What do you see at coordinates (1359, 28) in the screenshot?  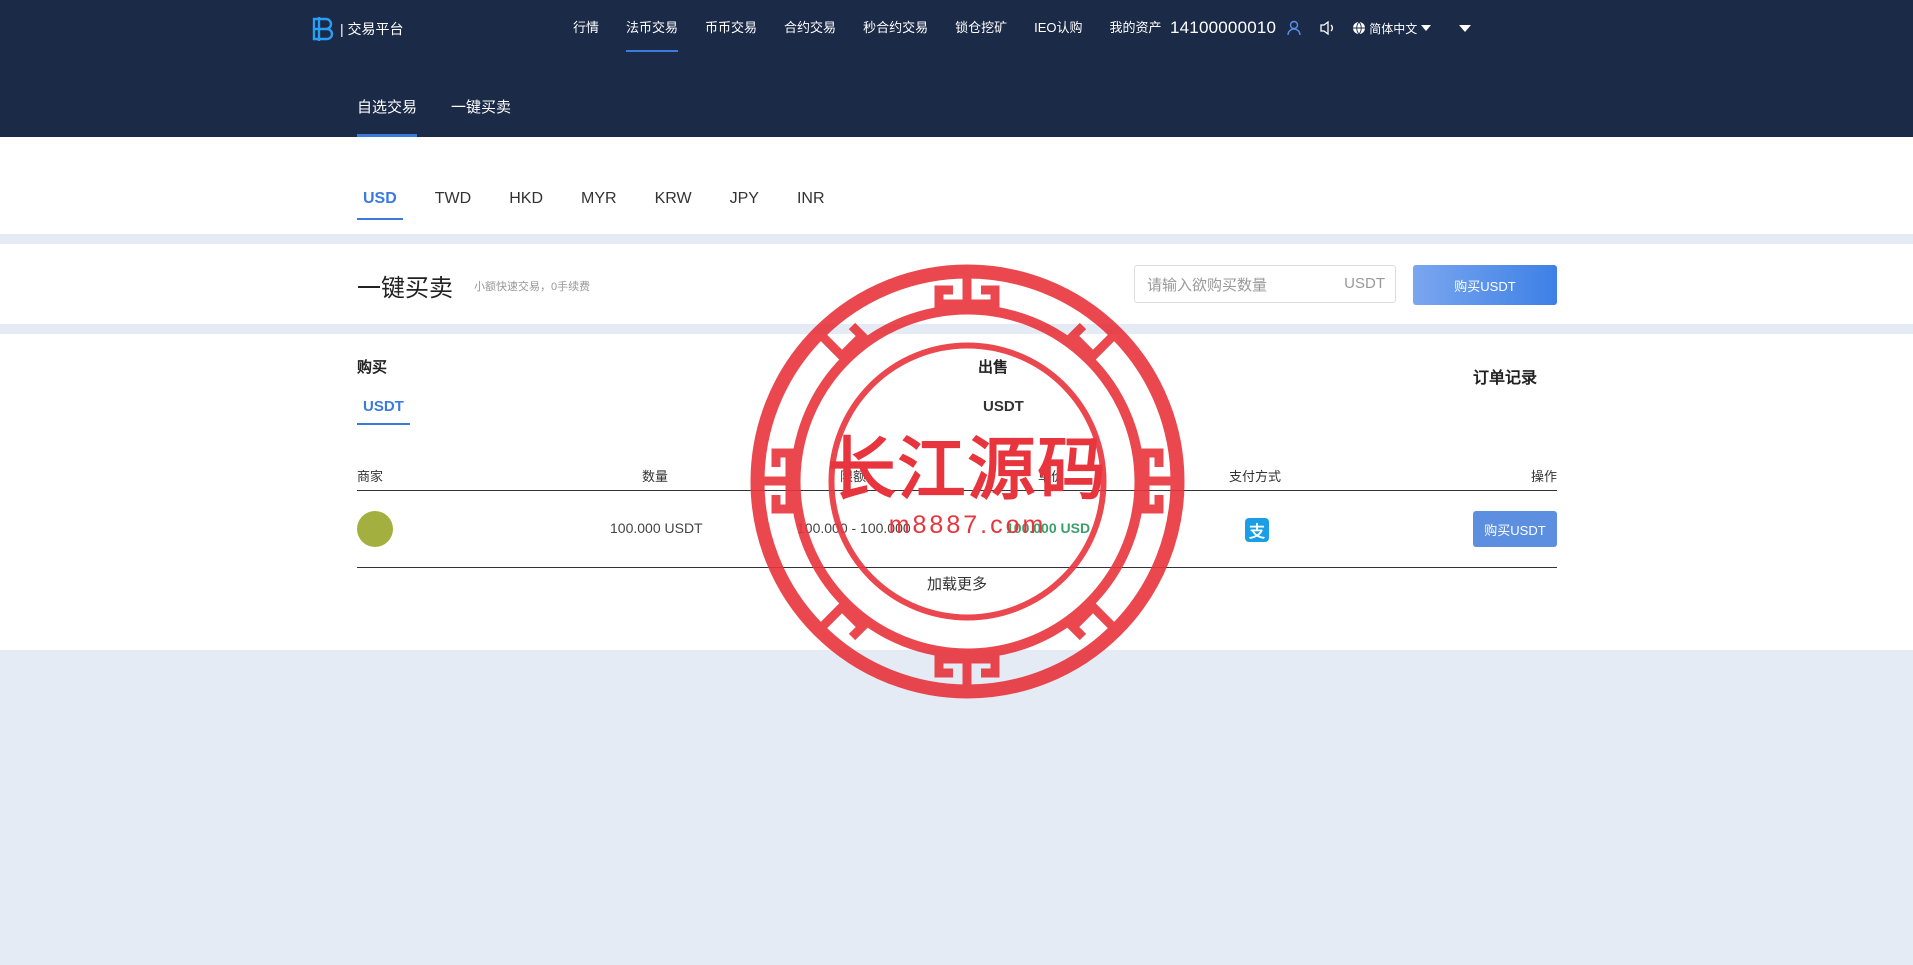 I see `globe-icon` at bounding box center [1359, 28].